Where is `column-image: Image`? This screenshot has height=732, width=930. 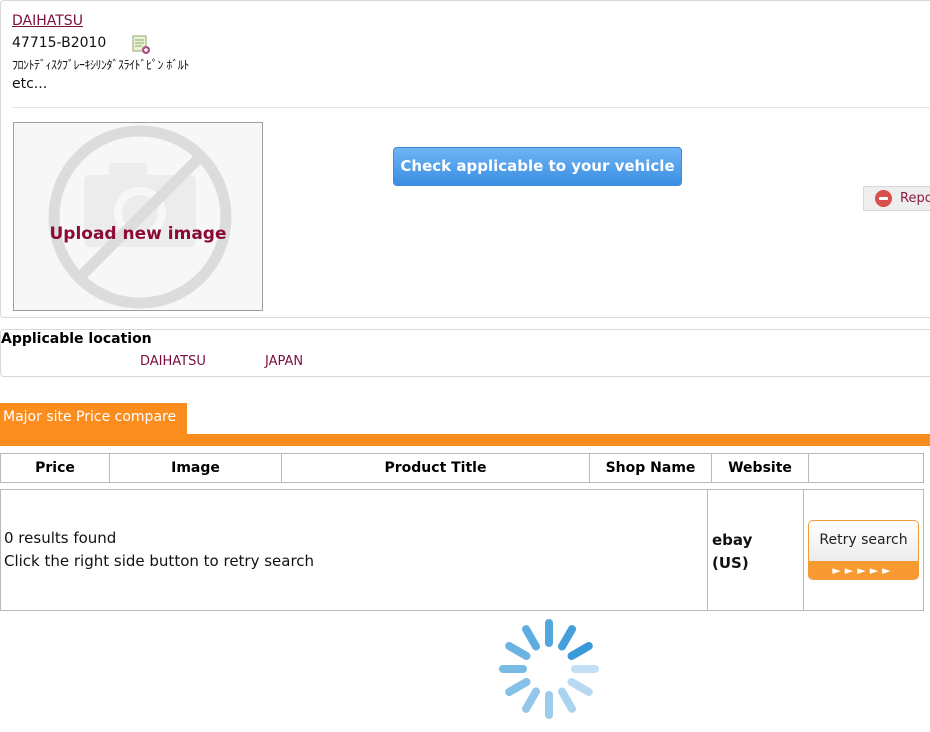
column-image: Image is located at coordinates (195, 468).